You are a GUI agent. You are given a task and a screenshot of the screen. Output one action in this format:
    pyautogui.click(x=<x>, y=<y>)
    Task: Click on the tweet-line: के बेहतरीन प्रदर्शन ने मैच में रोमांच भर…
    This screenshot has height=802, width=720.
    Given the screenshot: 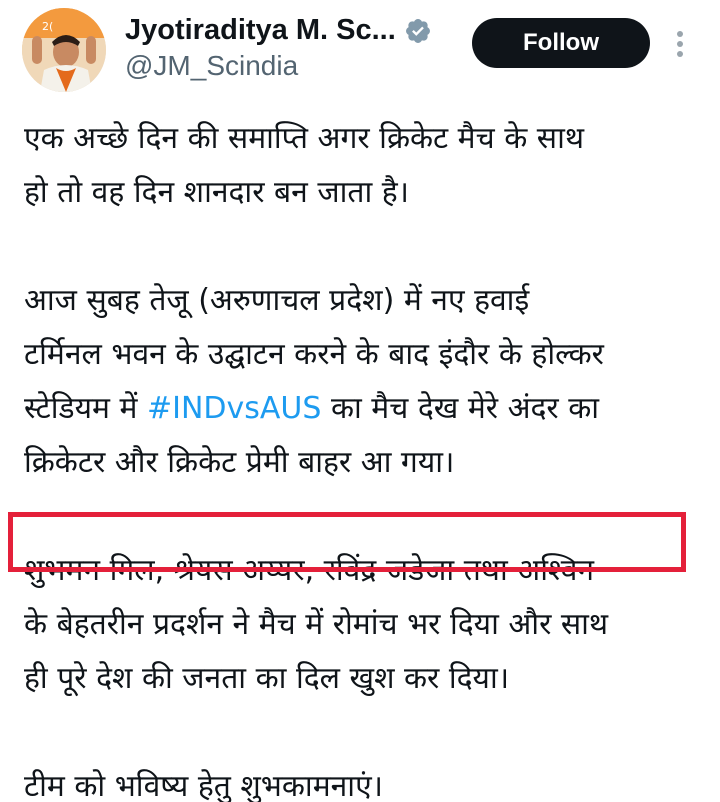 What is the action you would take?
    pyautogui.click(x=316, y=624)
    